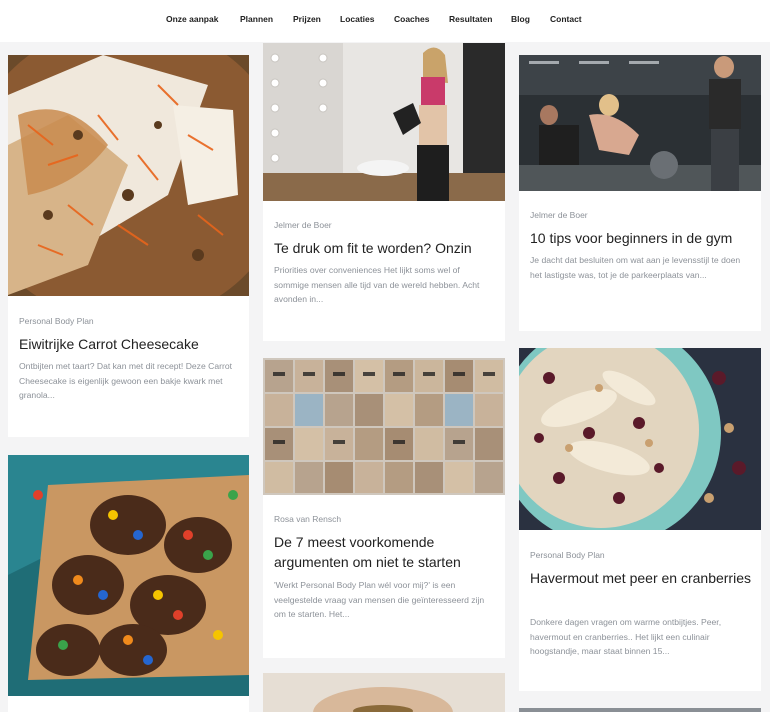  What do you see at coordinates (641, 578) in the screenshot?
I see `post-title: Havermout met peer en cranberries` at bounding box center [641, 578].